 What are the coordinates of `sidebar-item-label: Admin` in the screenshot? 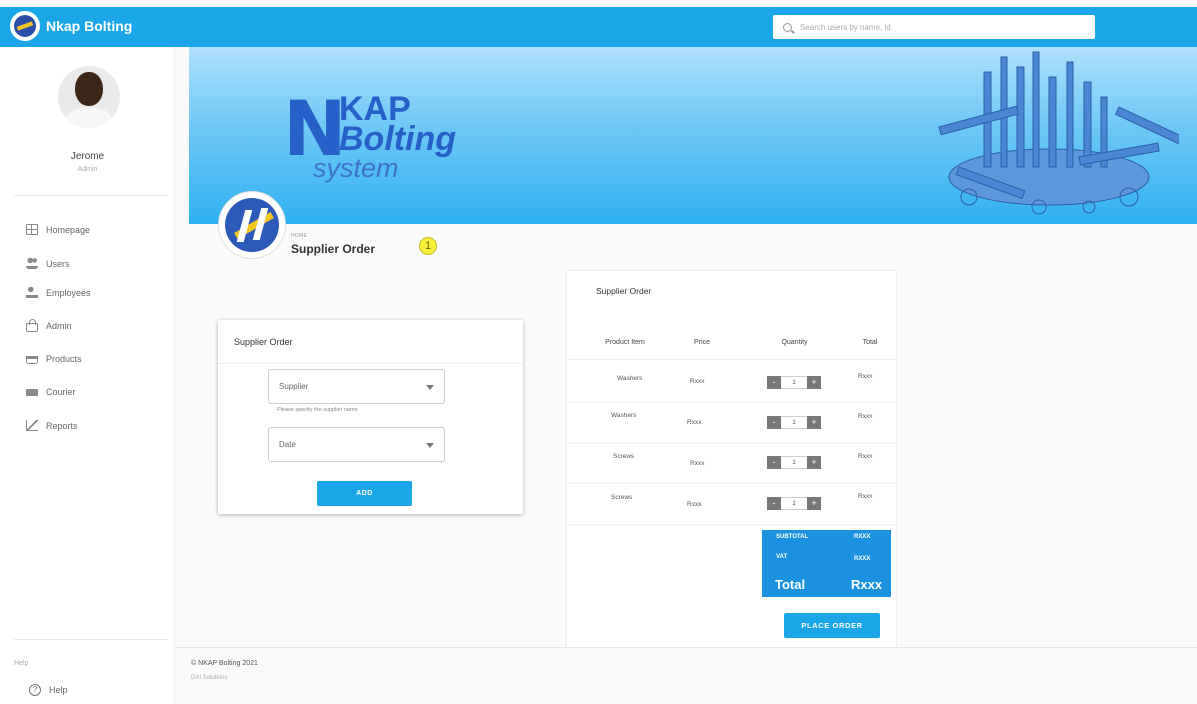 It's located at (59, 326).